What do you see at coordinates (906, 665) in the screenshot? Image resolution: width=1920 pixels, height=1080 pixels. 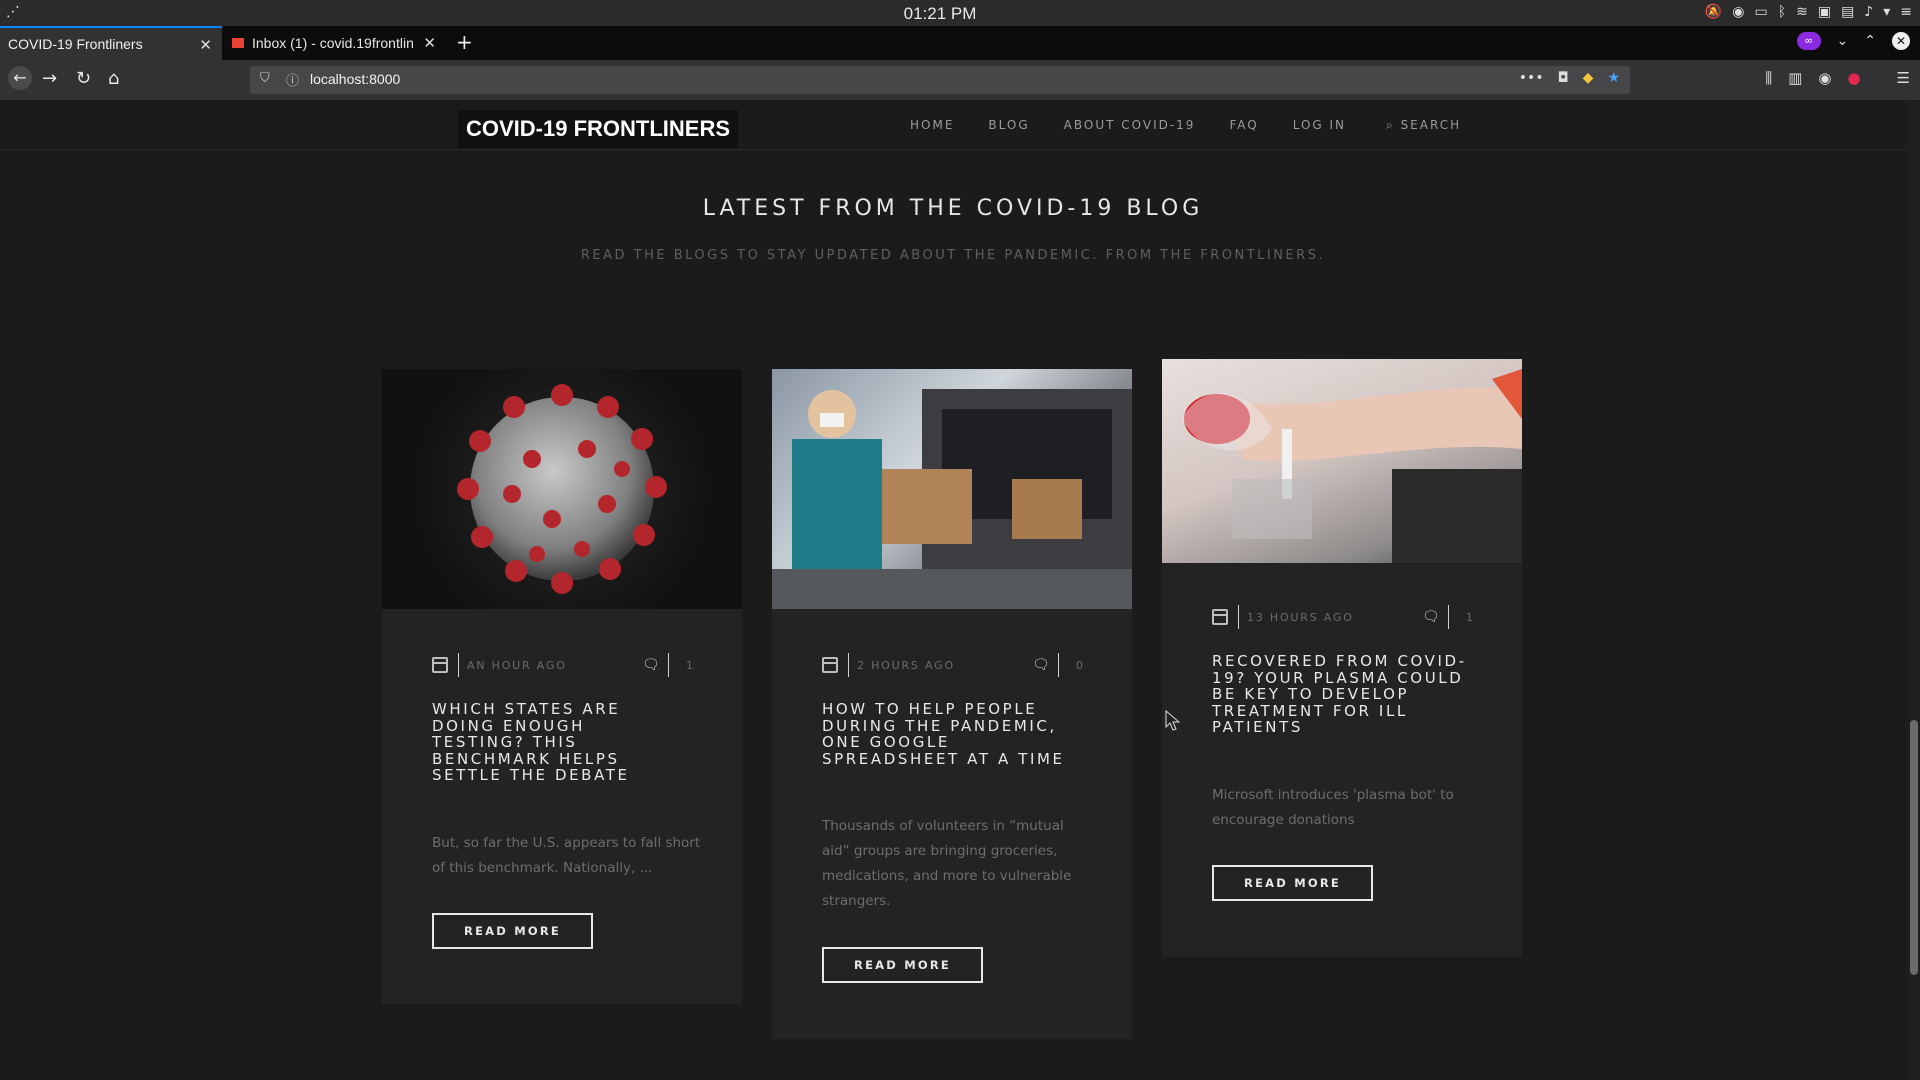 I see `post-time: 2 HOURS AGO` at bounding box center [906, 665].